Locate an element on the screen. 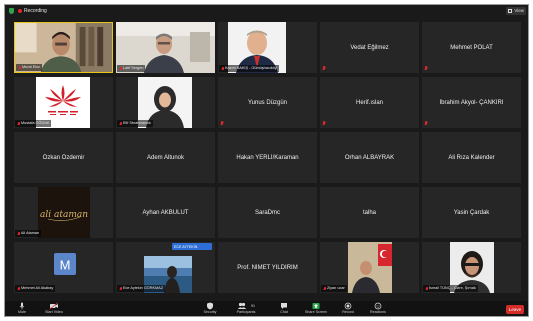  participant-tile: Vedat Eğilmez is located at coordinates (369, 47).